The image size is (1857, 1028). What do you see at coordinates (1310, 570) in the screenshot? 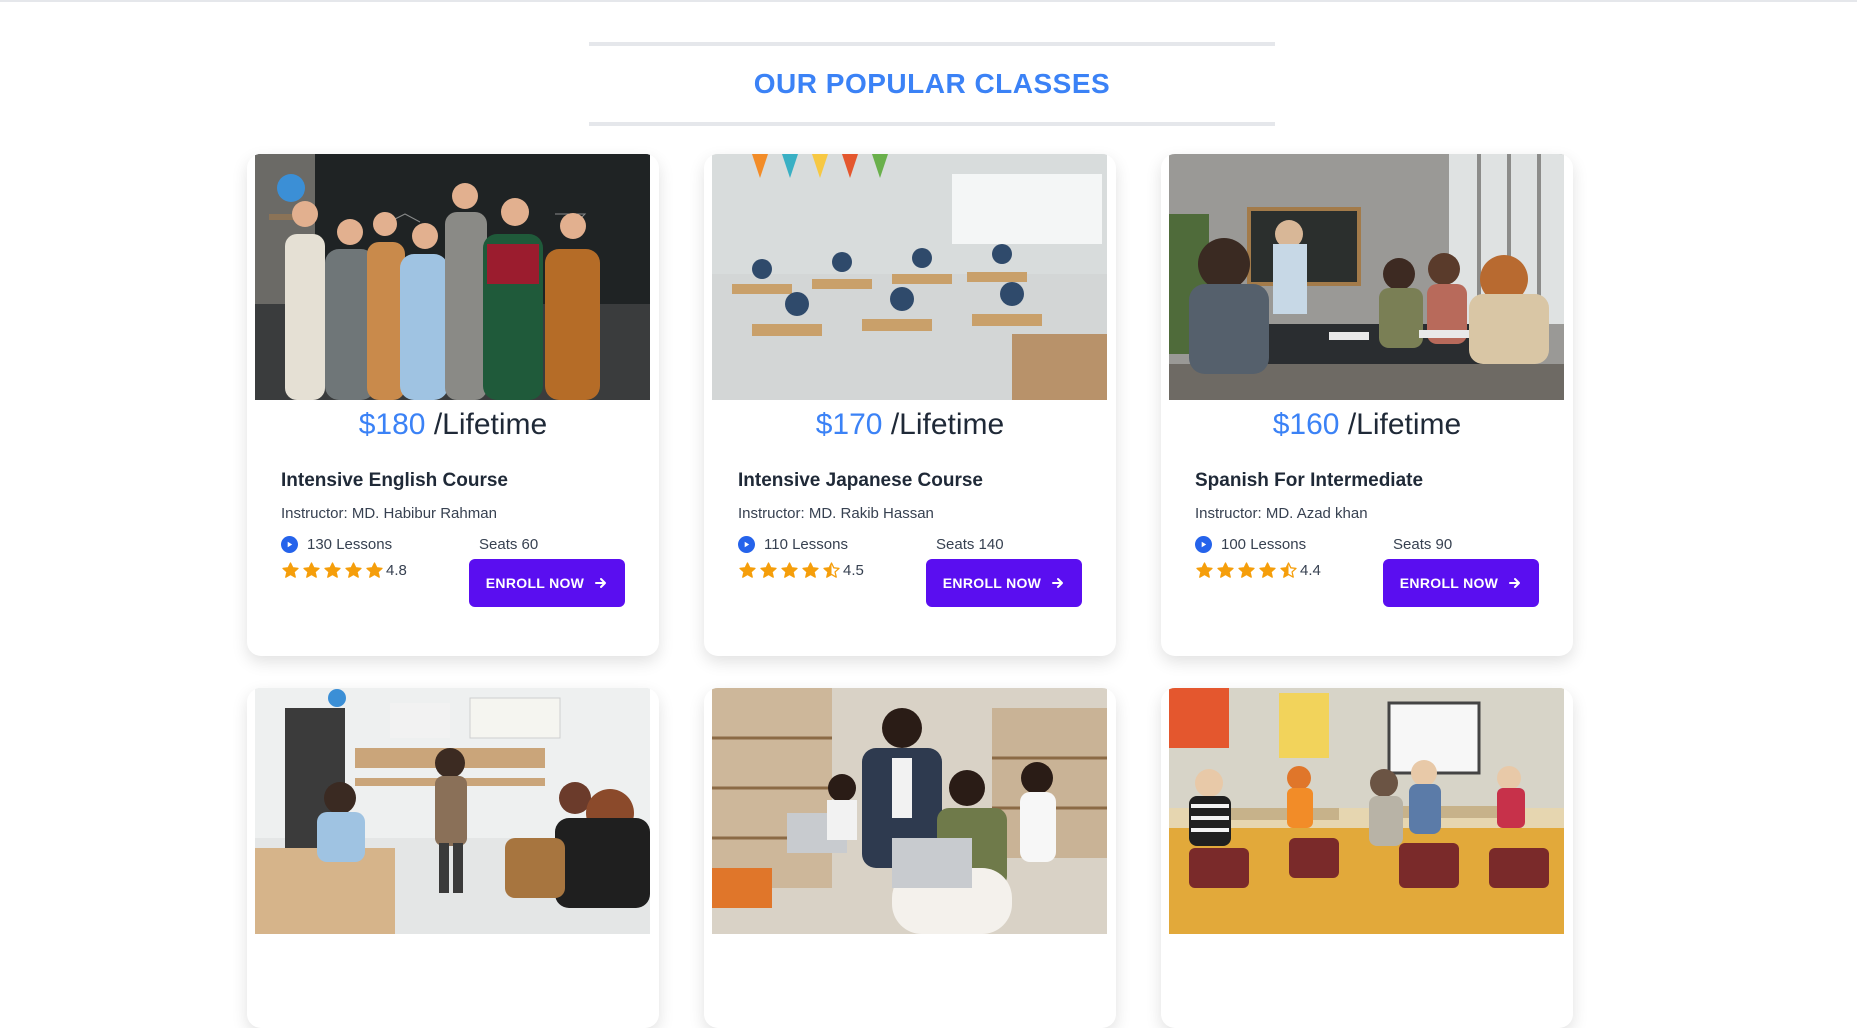
I see `rating-value: 4.4` at bounding box center [1310, 570].